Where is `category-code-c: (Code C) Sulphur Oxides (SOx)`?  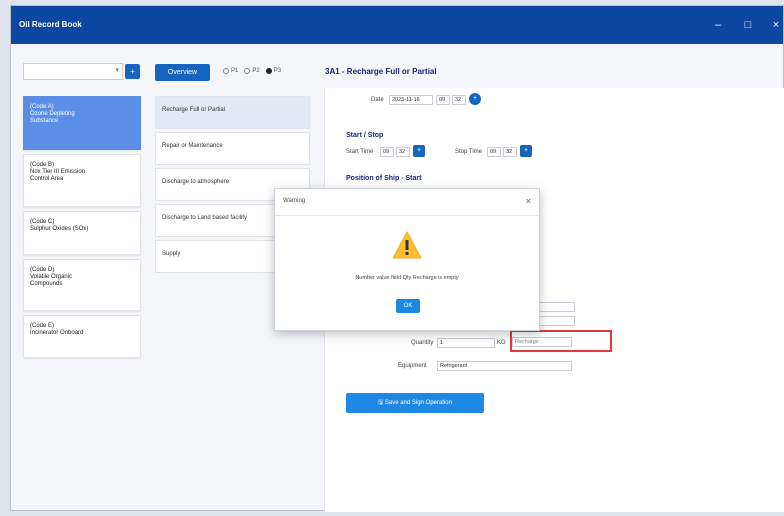 category-code-c: (Code C) Sulphur Oxides (SOx) is located at coordinates (82, 233).